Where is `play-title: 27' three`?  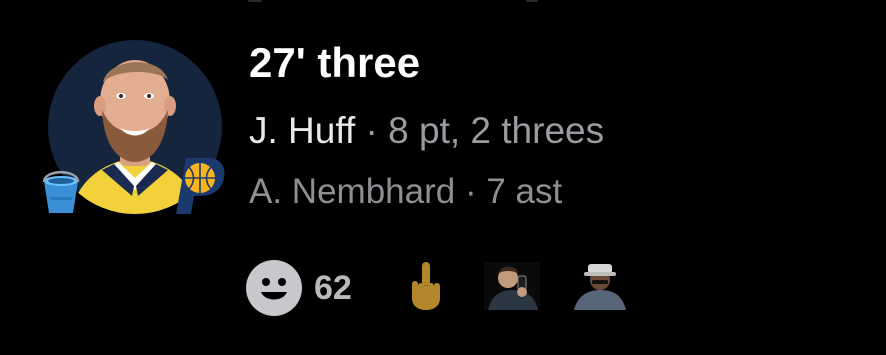
play-title: 27' three is located at coordinates (335, 62).